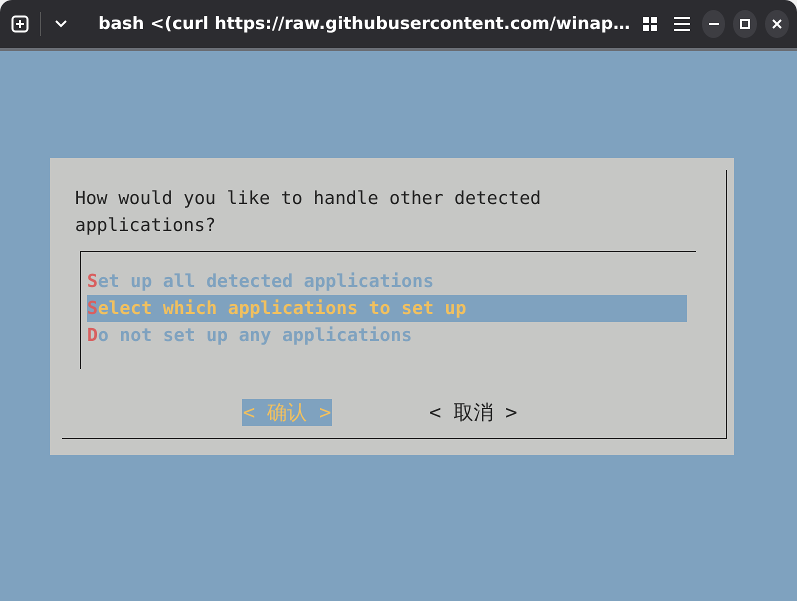  Describe the element at coordinates (308, 212) in the screenshot. I see `dialog-prompt: How would you like to handle other detected applications?` at that location.